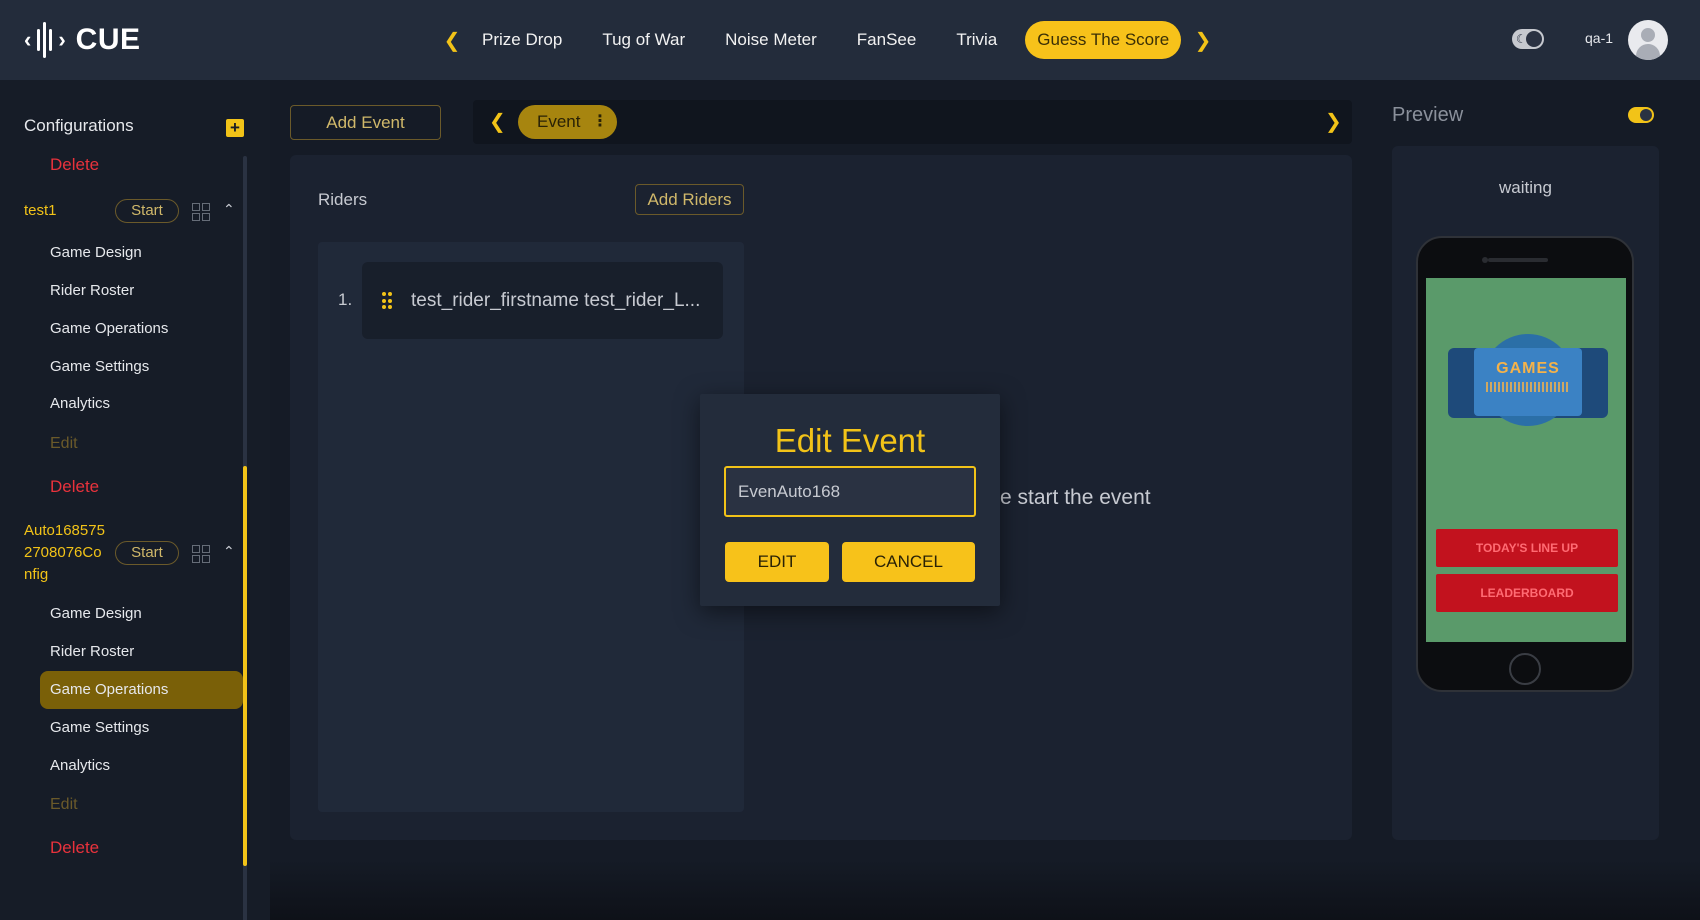 The width and height of the screenshot is (1700, 920). Describe the element at coordinates (387, 301) in the screenshot. I see `drag-handle-icon` at that location.